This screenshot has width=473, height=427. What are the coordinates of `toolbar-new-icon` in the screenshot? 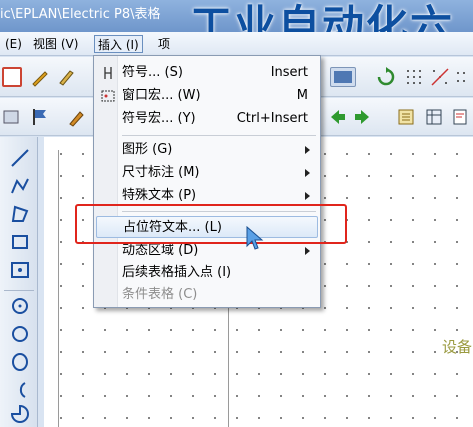 It's located at (12, 77).